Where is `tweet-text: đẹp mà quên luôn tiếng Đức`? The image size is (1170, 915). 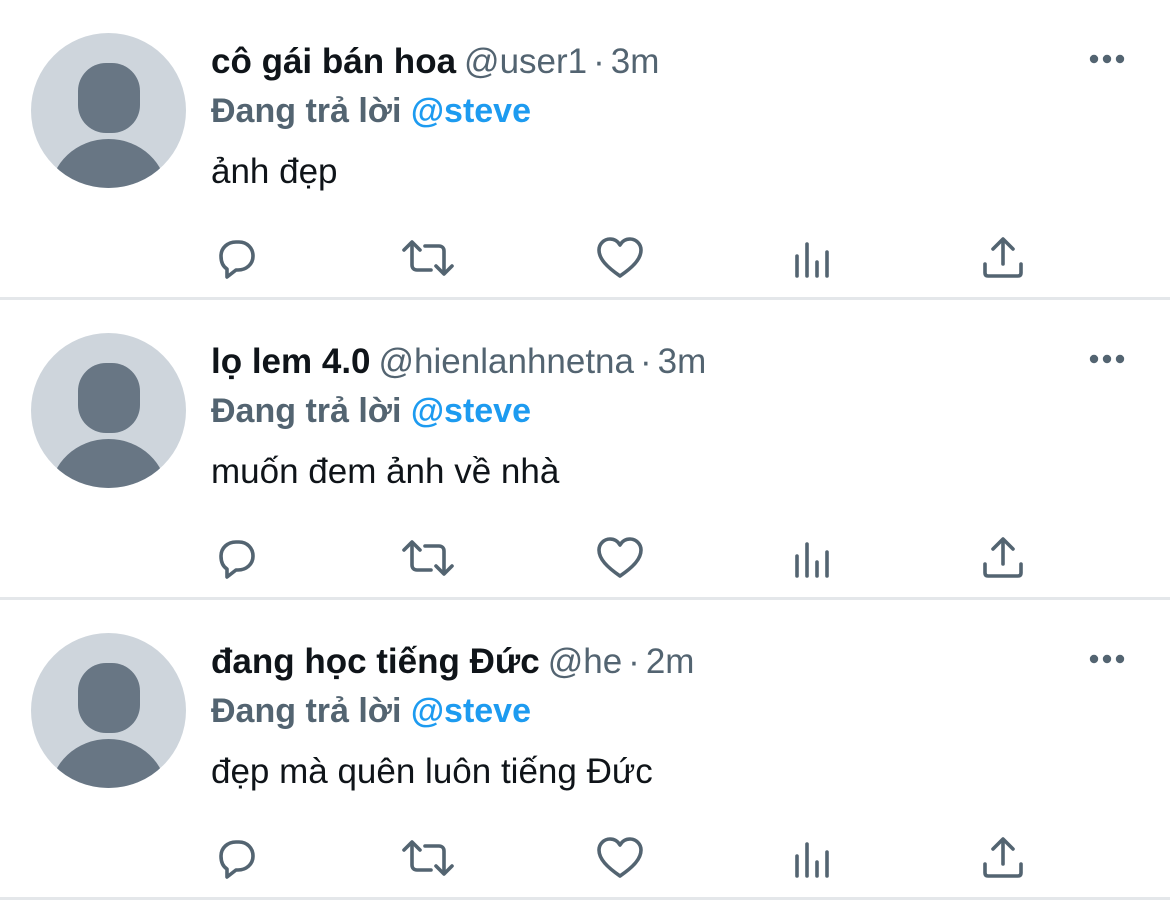
tweet-text: đẹp mà quên luôn tiếng Đức is located at coordinates (432, 771).